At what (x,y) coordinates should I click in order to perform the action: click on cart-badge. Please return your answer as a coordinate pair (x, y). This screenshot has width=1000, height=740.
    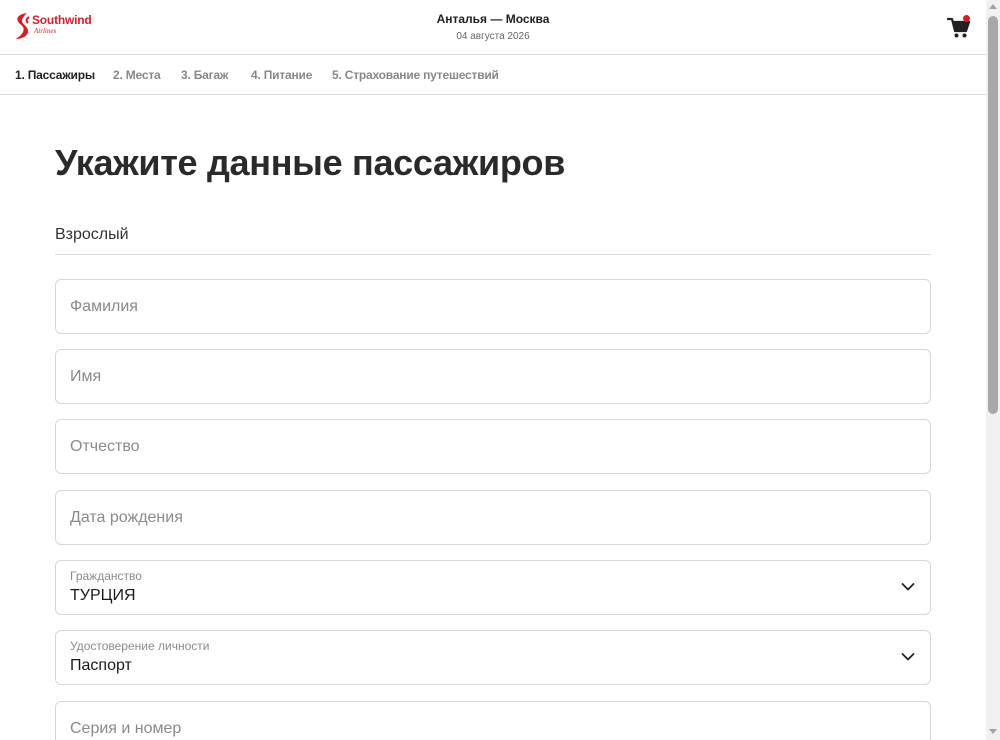
    Looking at the image, I should click on (966, 18).